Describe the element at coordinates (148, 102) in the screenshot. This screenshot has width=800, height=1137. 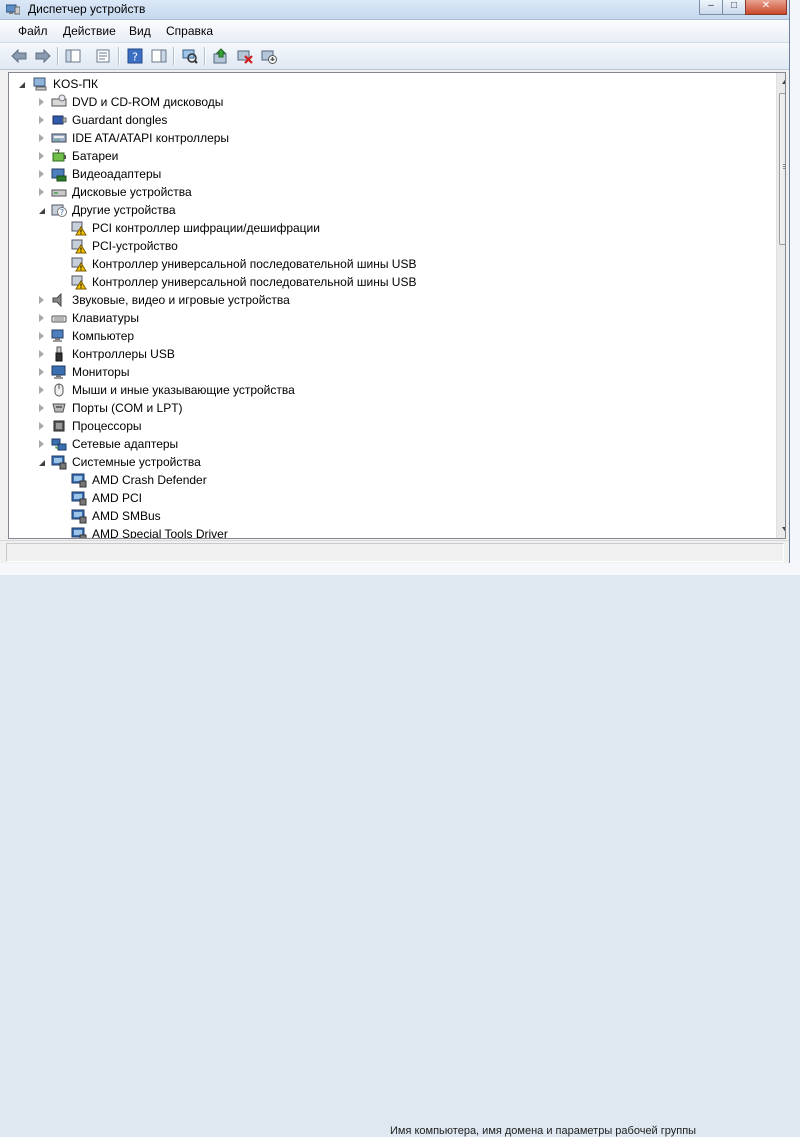
I see `tree-item-label: DVD и CD-ROM дисководы` at that location.